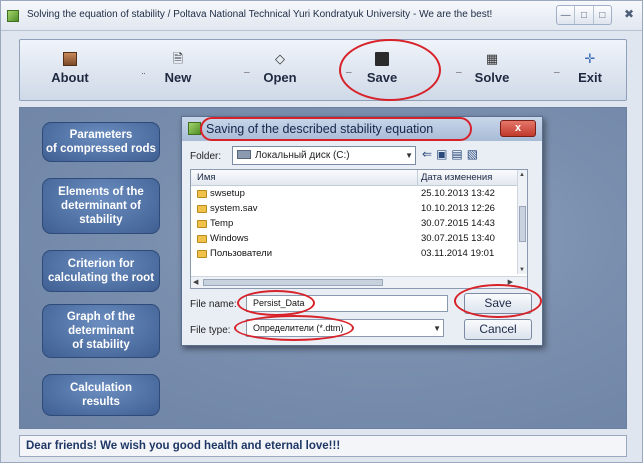 This screenshot has height=463, width=643. I want to click on window-controls: — □ □, so click(584, 15).